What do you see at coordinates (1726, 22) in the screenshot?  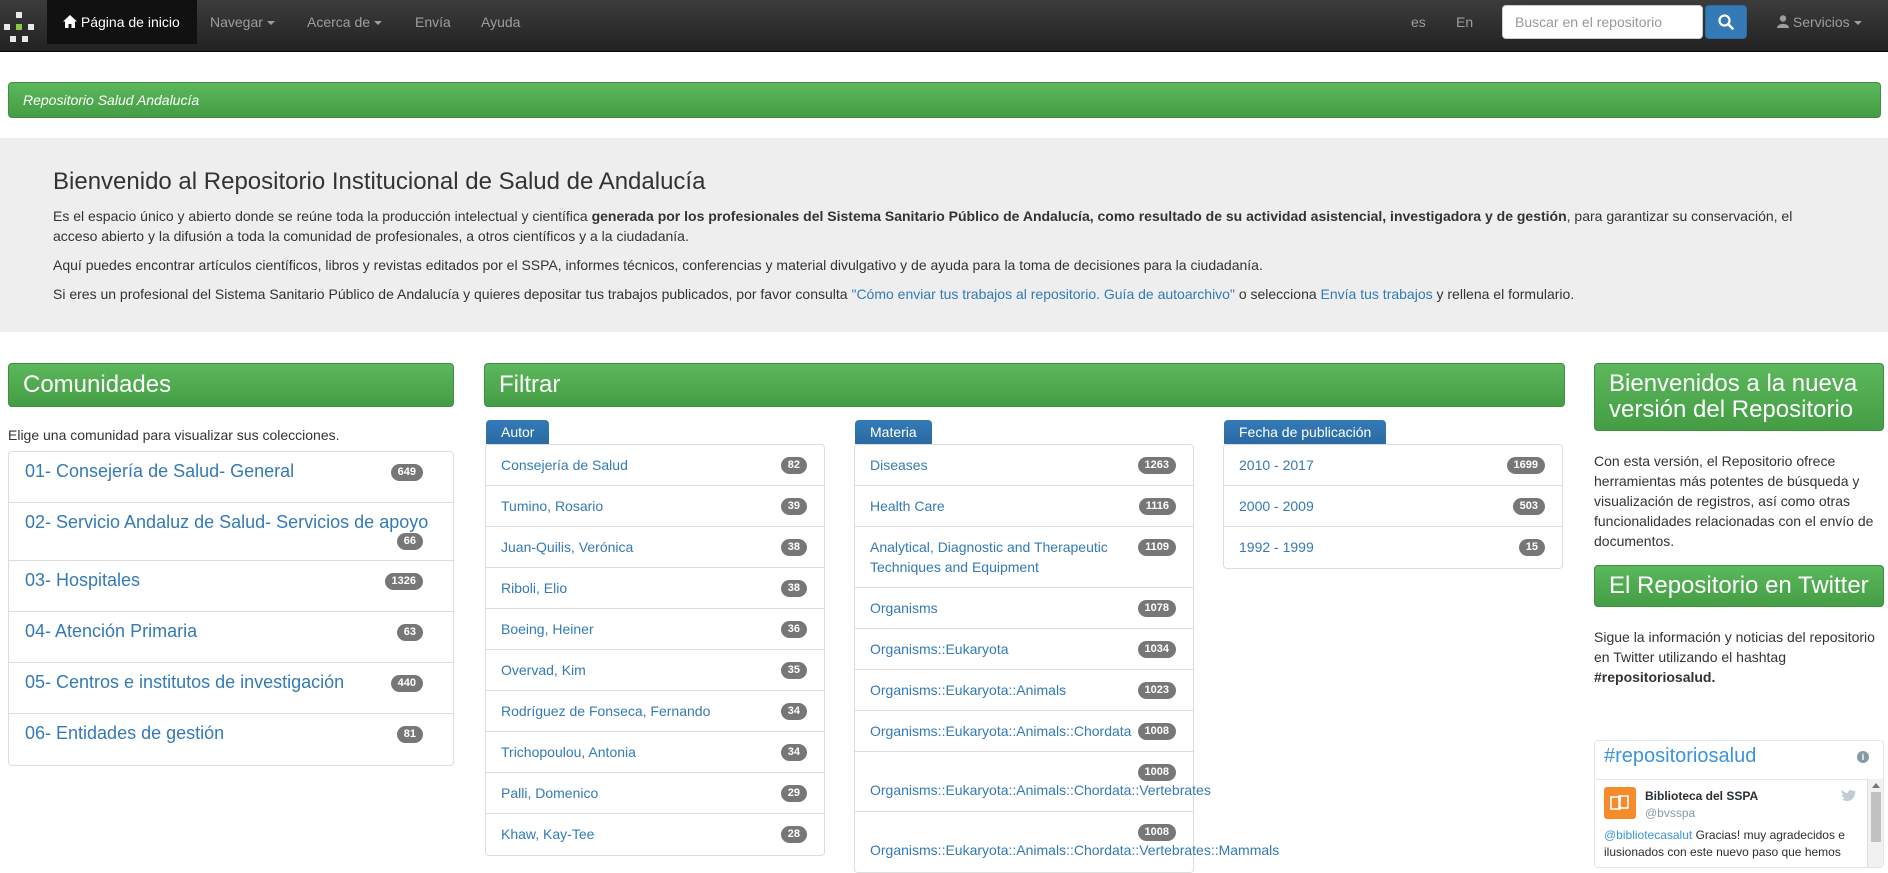 I see `search-button` at bounding box center [1726, 22].